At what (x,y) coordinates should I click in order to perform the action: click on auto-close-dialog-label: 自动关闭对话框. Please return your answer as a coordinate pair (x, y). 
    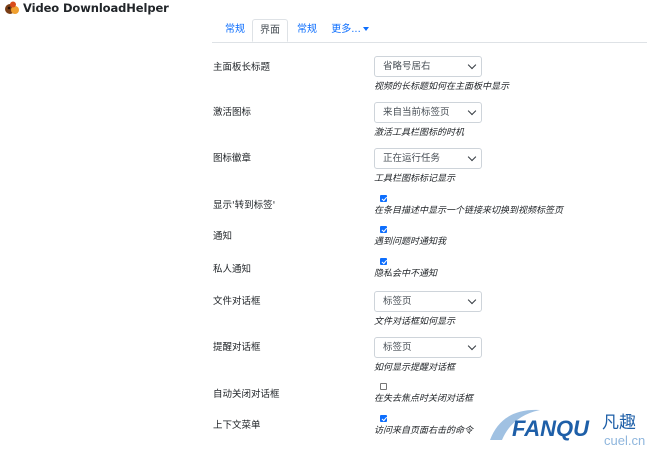
    Looking at the image, I should click on (246, 394).